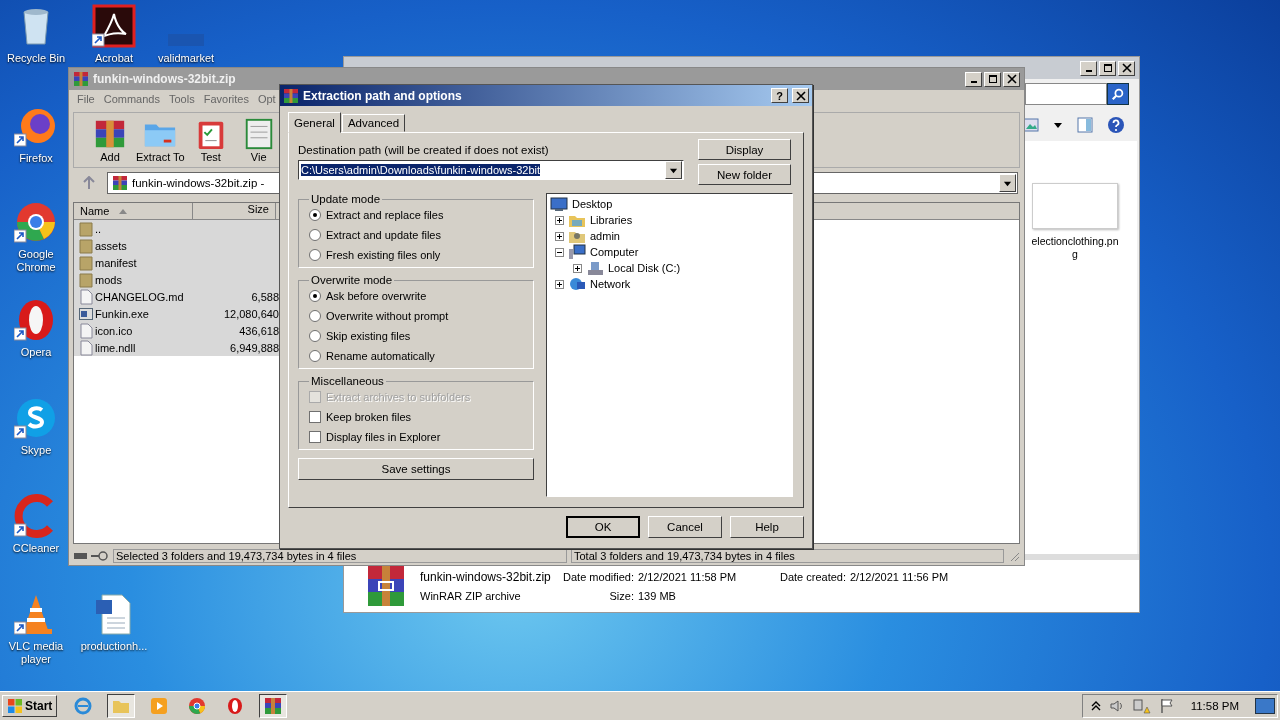 Image resolution: width=1280 pixels, height=720 pixels. I want to click on file-name: icon.ico, so click(149, 330).